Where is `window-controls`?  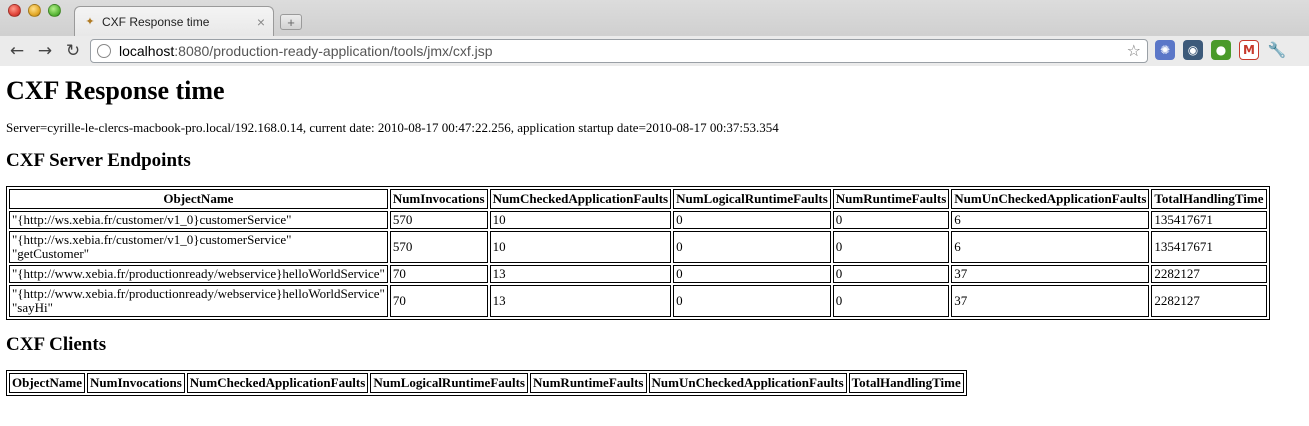 window-controls is located at coordinates (34, 10).